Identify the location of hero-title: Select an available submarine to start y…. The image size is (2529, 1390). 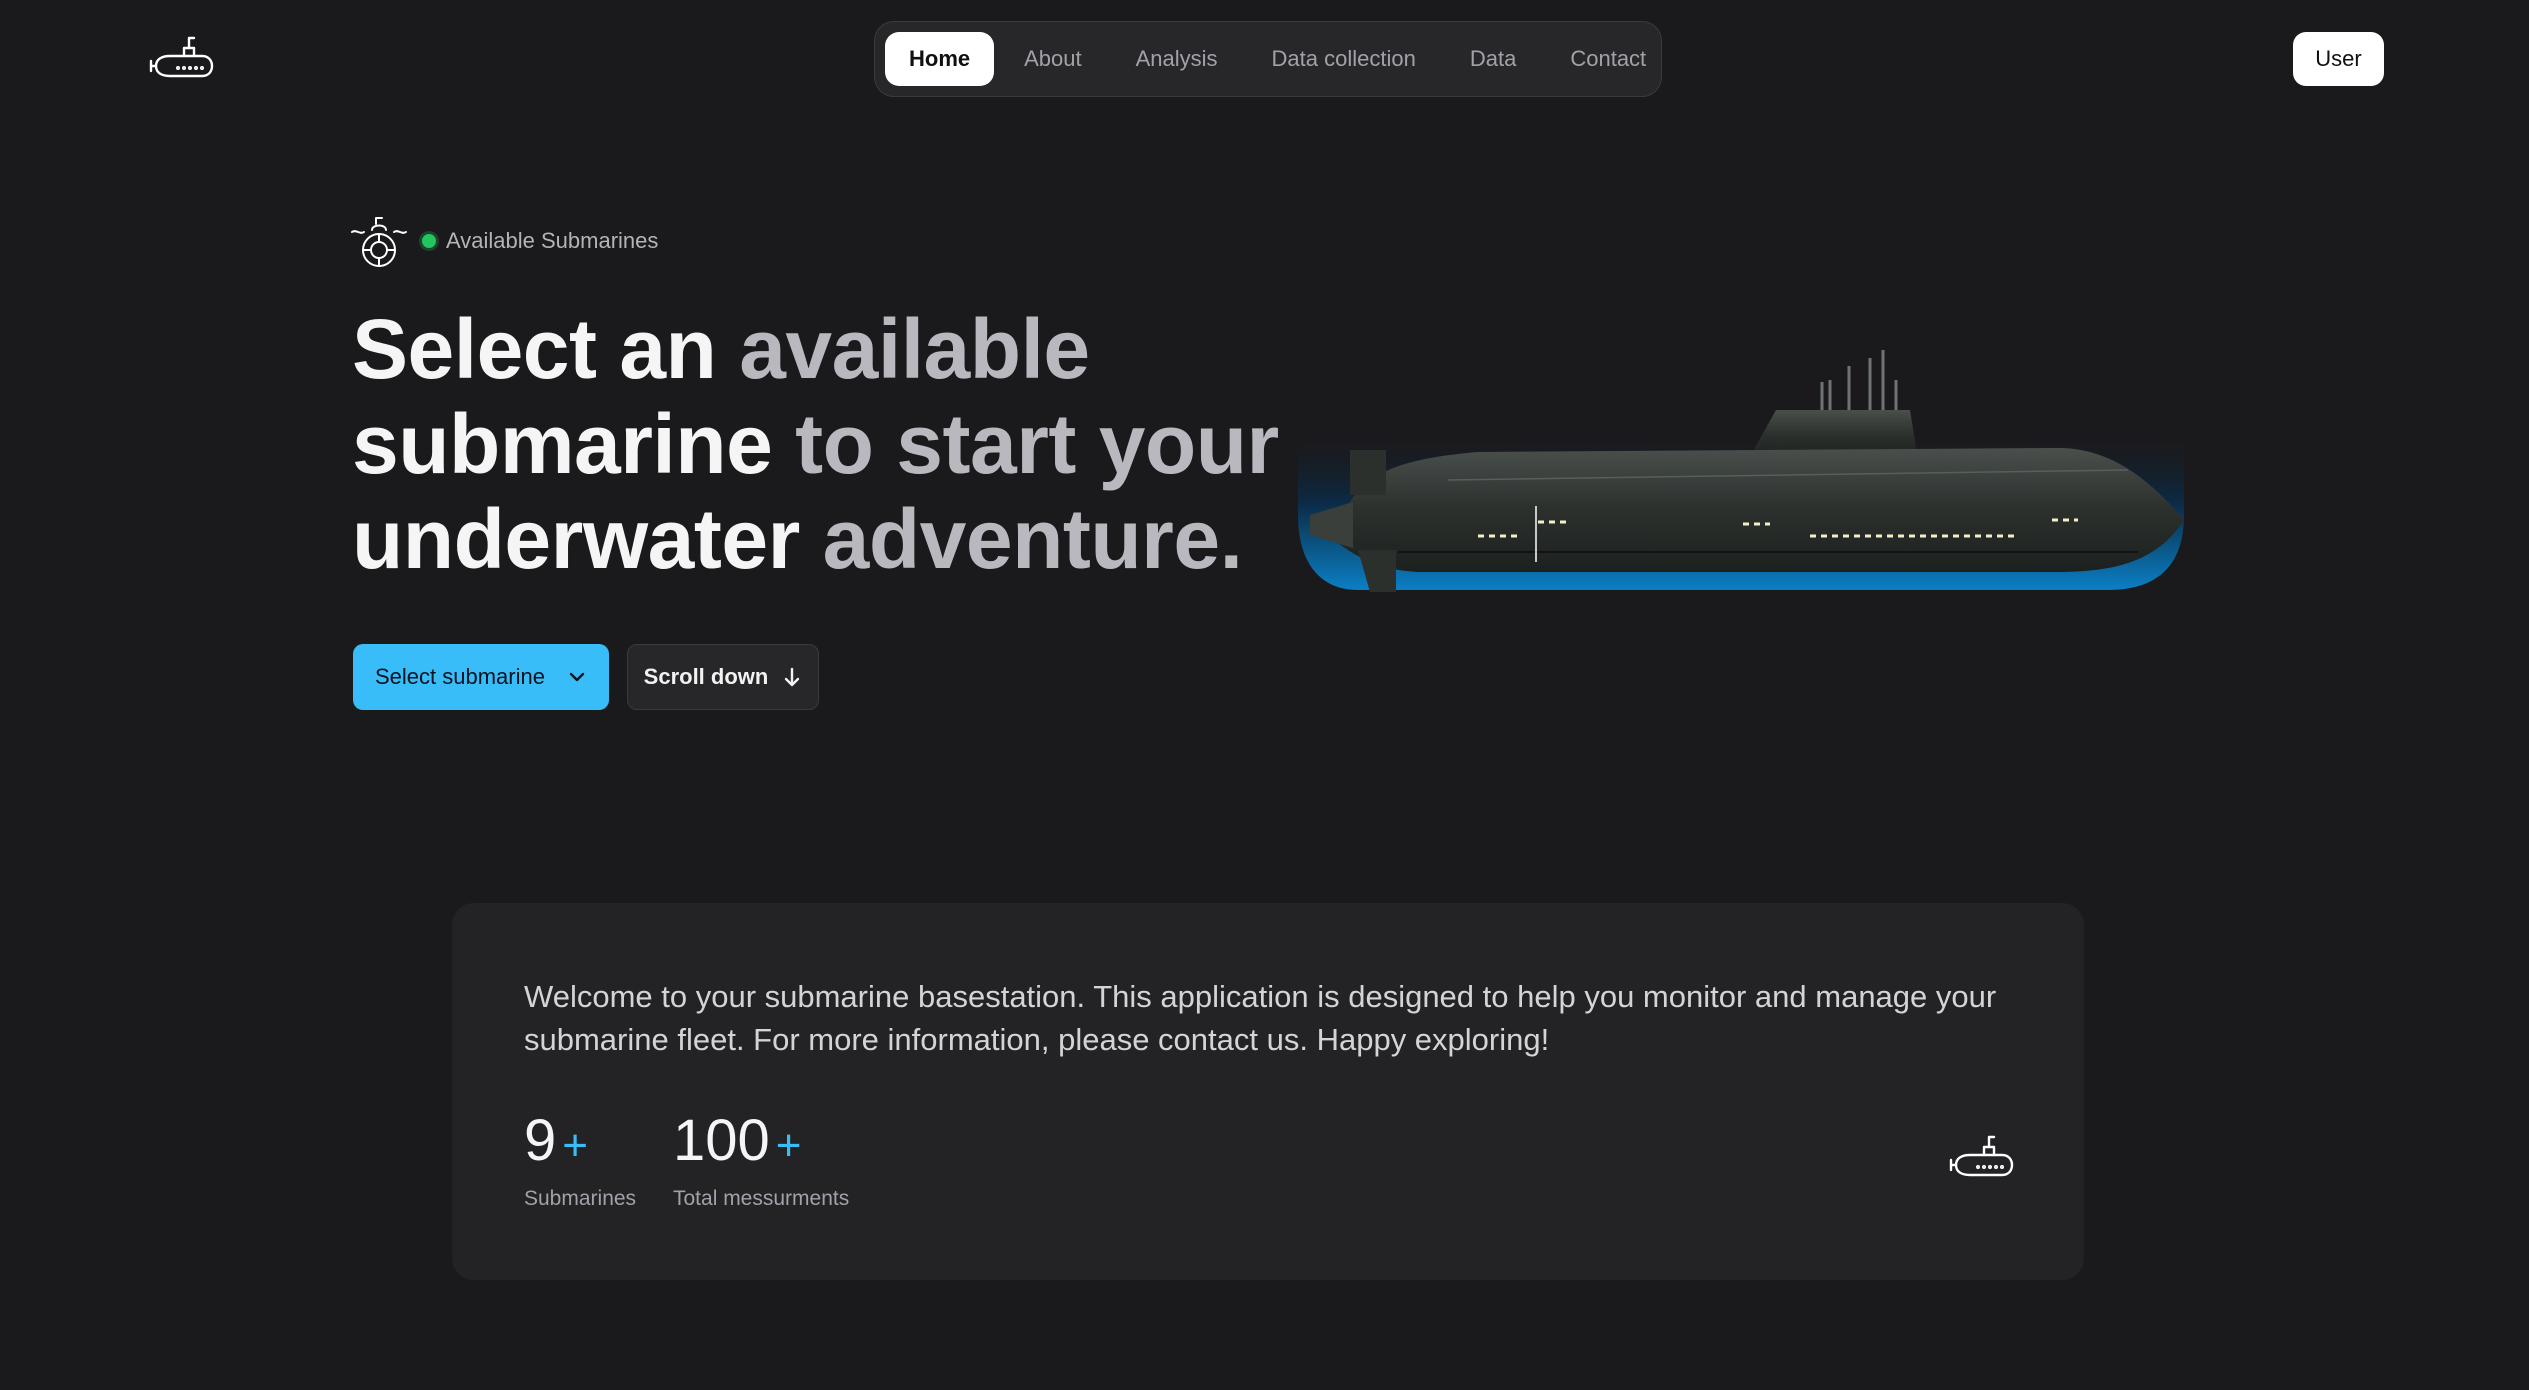
(827, 444).